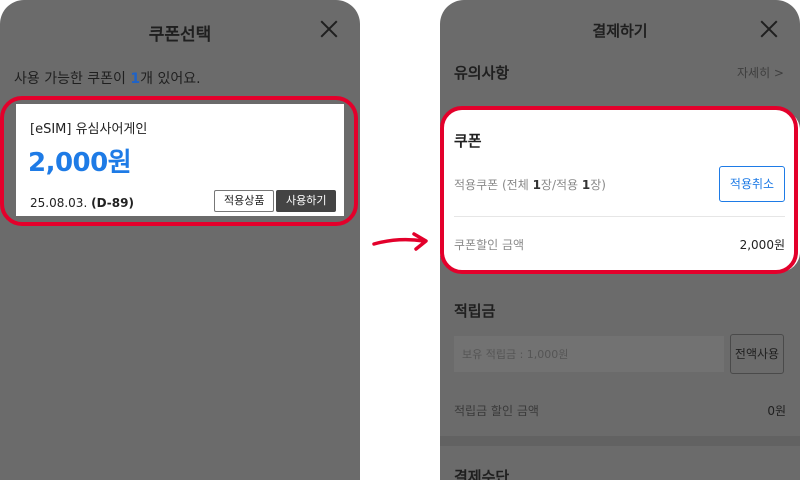  Describe the element at coordinates (496, 411) in the screenshot. I see `points-discount-label: 적립금 할인 금액` at that location.